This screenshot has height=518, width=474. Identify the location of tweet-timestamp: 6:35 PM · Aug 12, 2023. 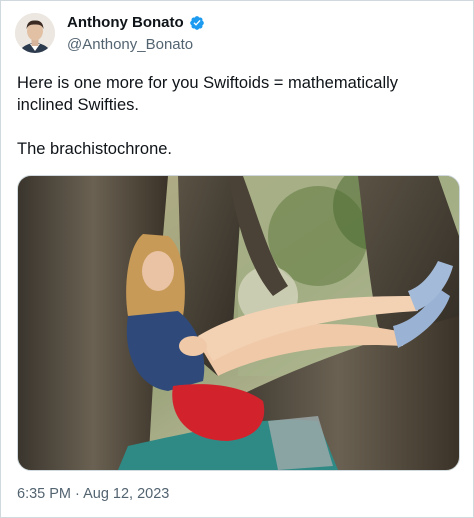
(93, 494).